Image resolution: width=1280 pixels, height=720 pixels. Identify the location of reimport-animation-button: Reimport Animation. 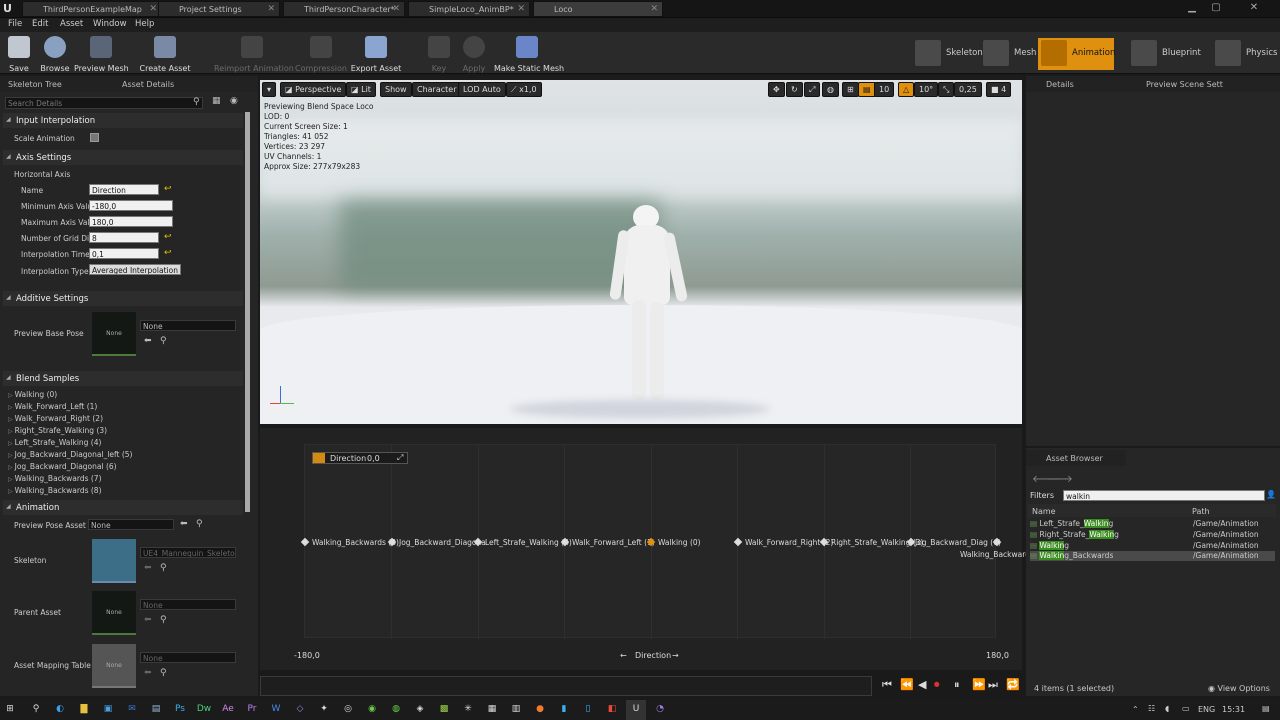
(254, 54).